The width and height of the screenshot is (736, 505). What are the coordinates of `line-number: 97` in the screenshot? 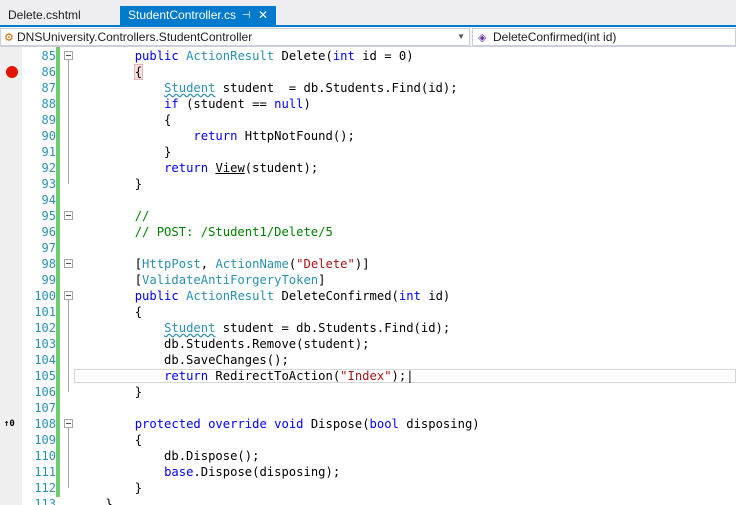 It's located at (48, 248).